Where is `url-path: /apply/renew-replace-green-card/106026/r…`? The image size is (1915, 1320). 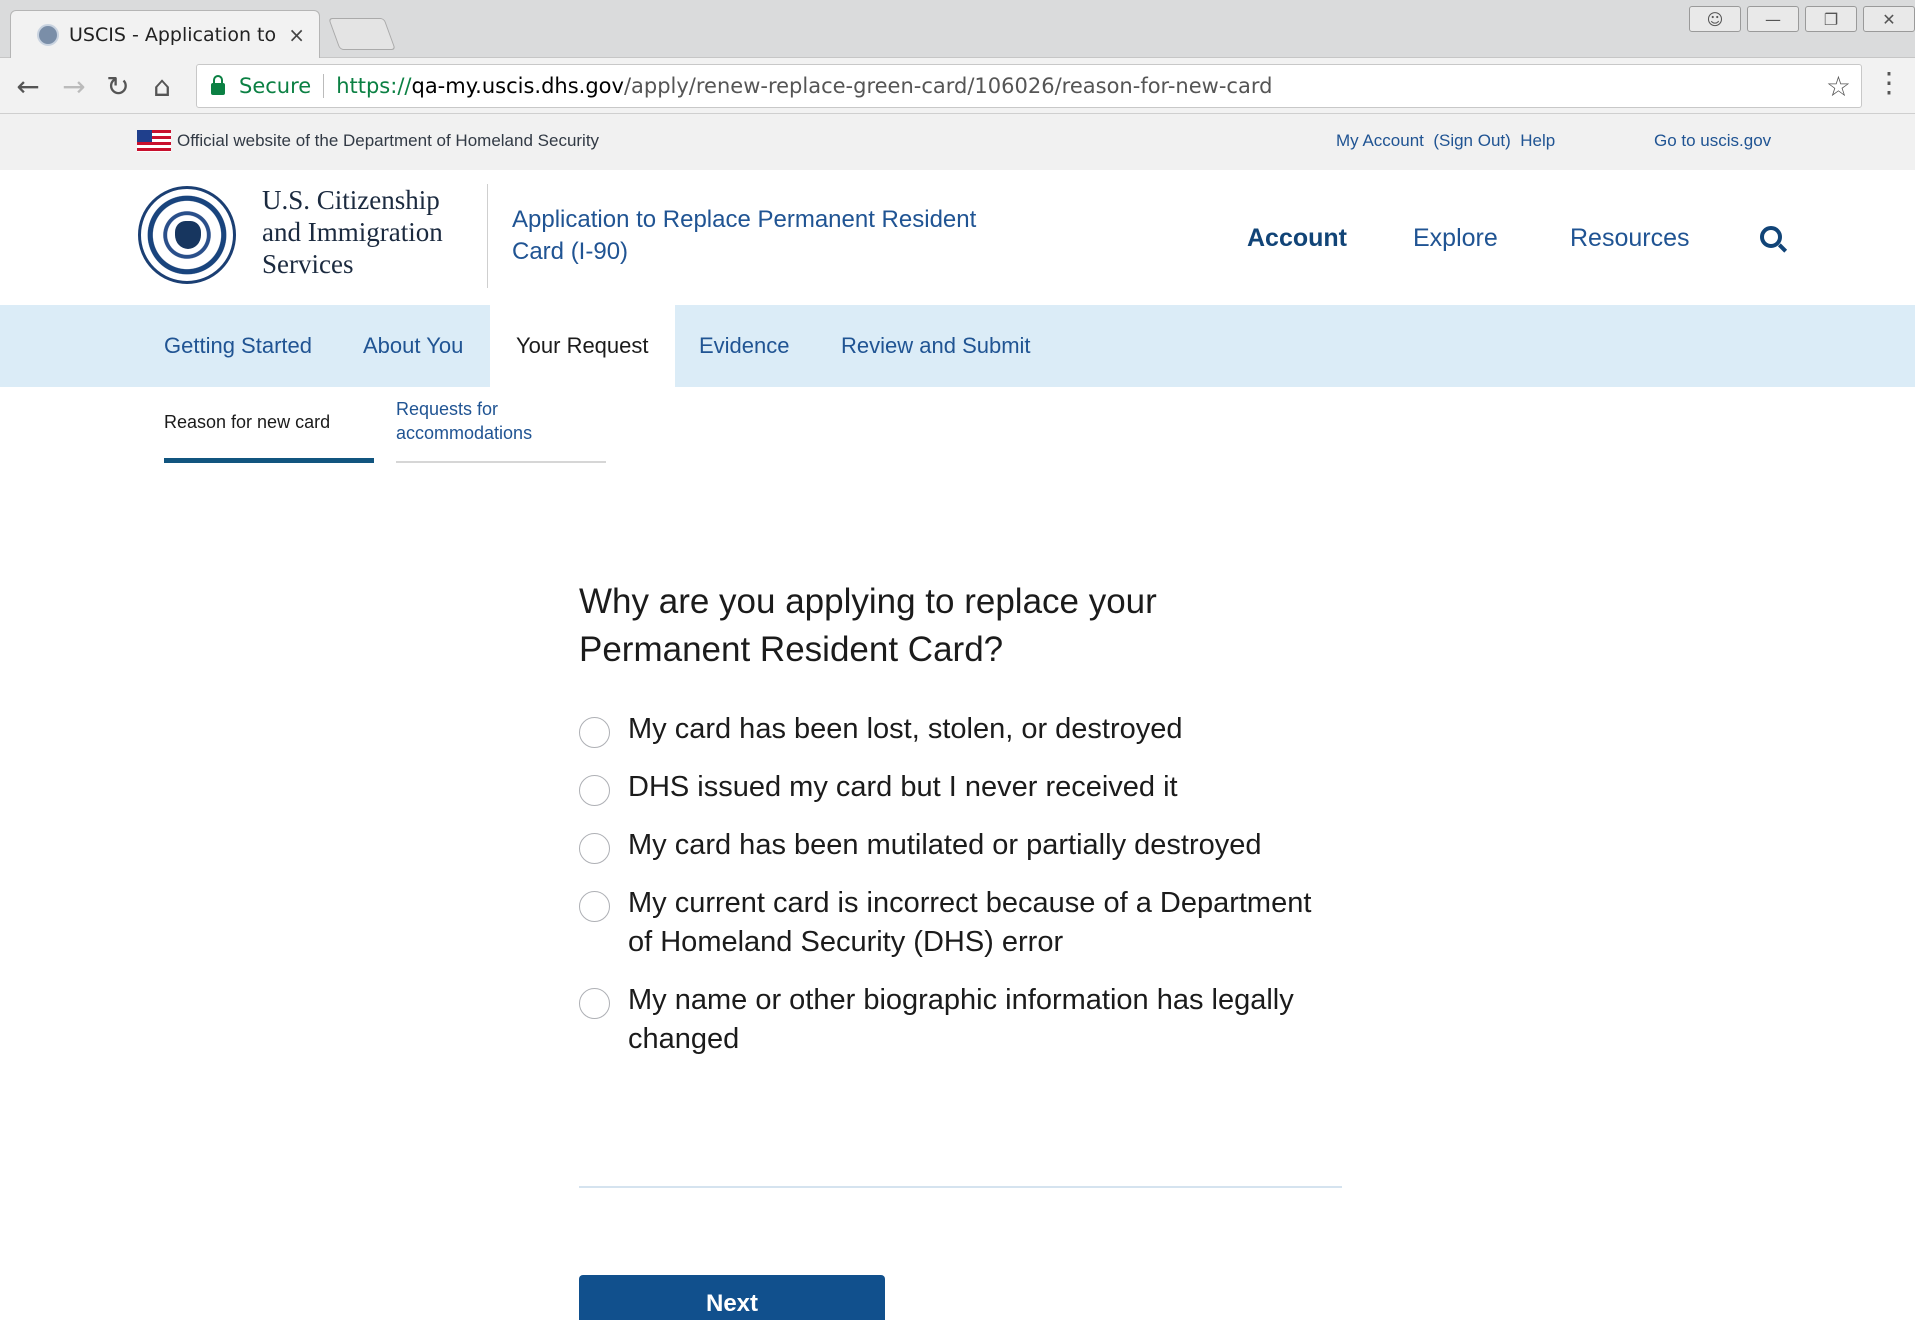 url-path: /apply/renew-replace-green-card/106026/r… is located at coordinates (948, 86).